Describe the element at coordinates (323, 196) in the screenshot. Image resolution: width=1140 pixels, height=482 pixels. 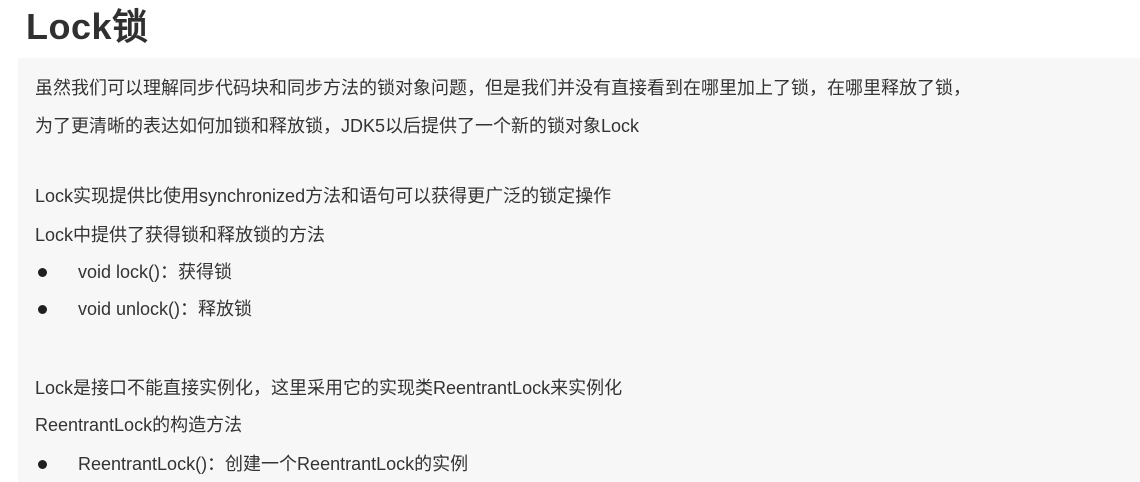
I see `section1-line-1: Lock实现提供比使用synchronized方法和语句可以获得更广泛的锁定操作` at that location.